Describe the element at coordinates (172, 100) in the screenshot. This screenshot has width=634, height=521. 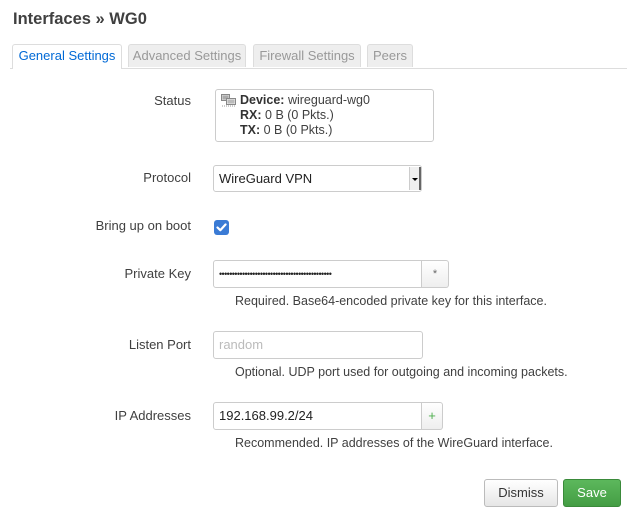
I see `status-label: Status` at that location.